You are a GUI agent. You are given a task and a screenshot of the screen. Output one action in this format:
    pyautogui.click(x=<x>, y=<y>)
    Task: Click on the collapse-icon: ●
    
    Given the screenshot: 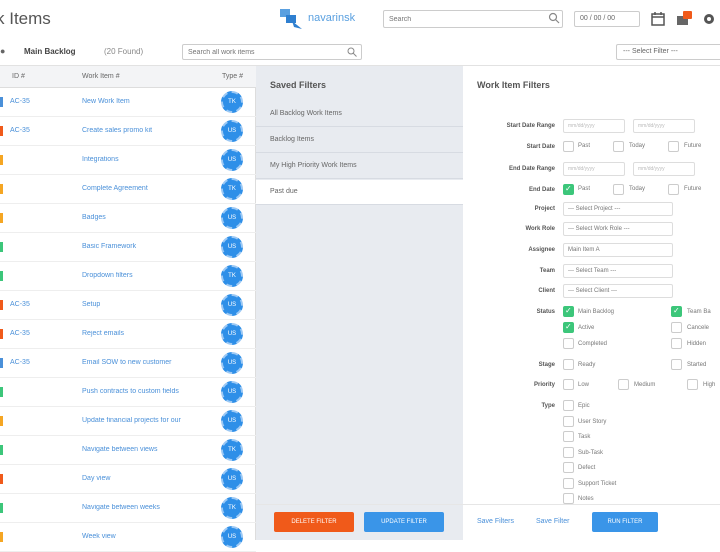 What is the action you would take?
    pyautogui.click(x=2, y=51)
    